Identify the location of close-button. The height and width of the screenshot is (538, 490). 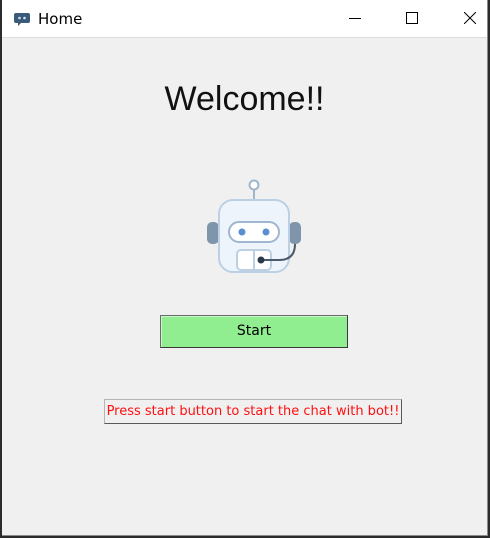
(468, 18).